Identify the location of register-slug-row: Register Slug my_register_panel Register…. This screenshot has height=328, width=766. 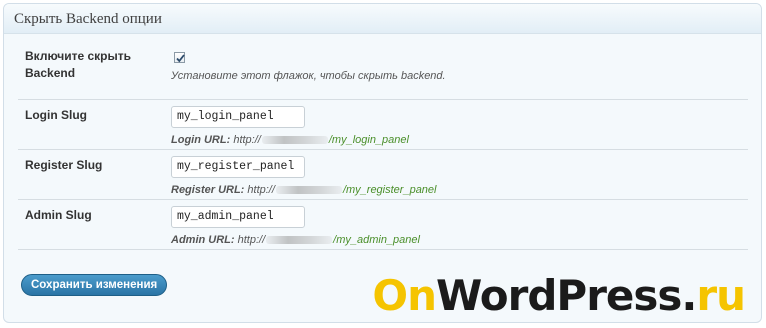
(383, 175).